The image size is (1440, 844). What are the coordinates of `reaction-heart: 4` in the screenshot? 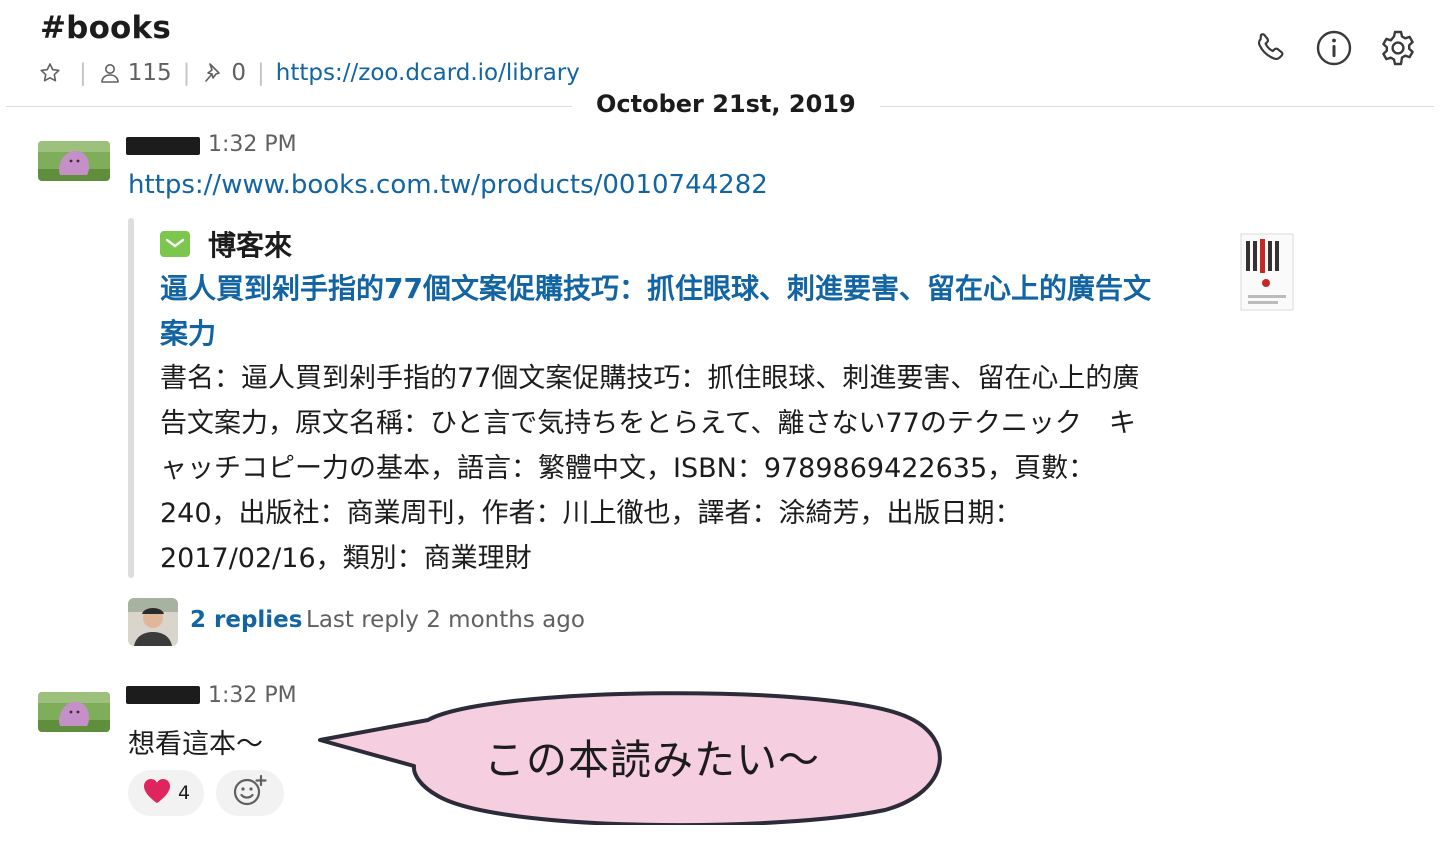 It's located at (166, 793).